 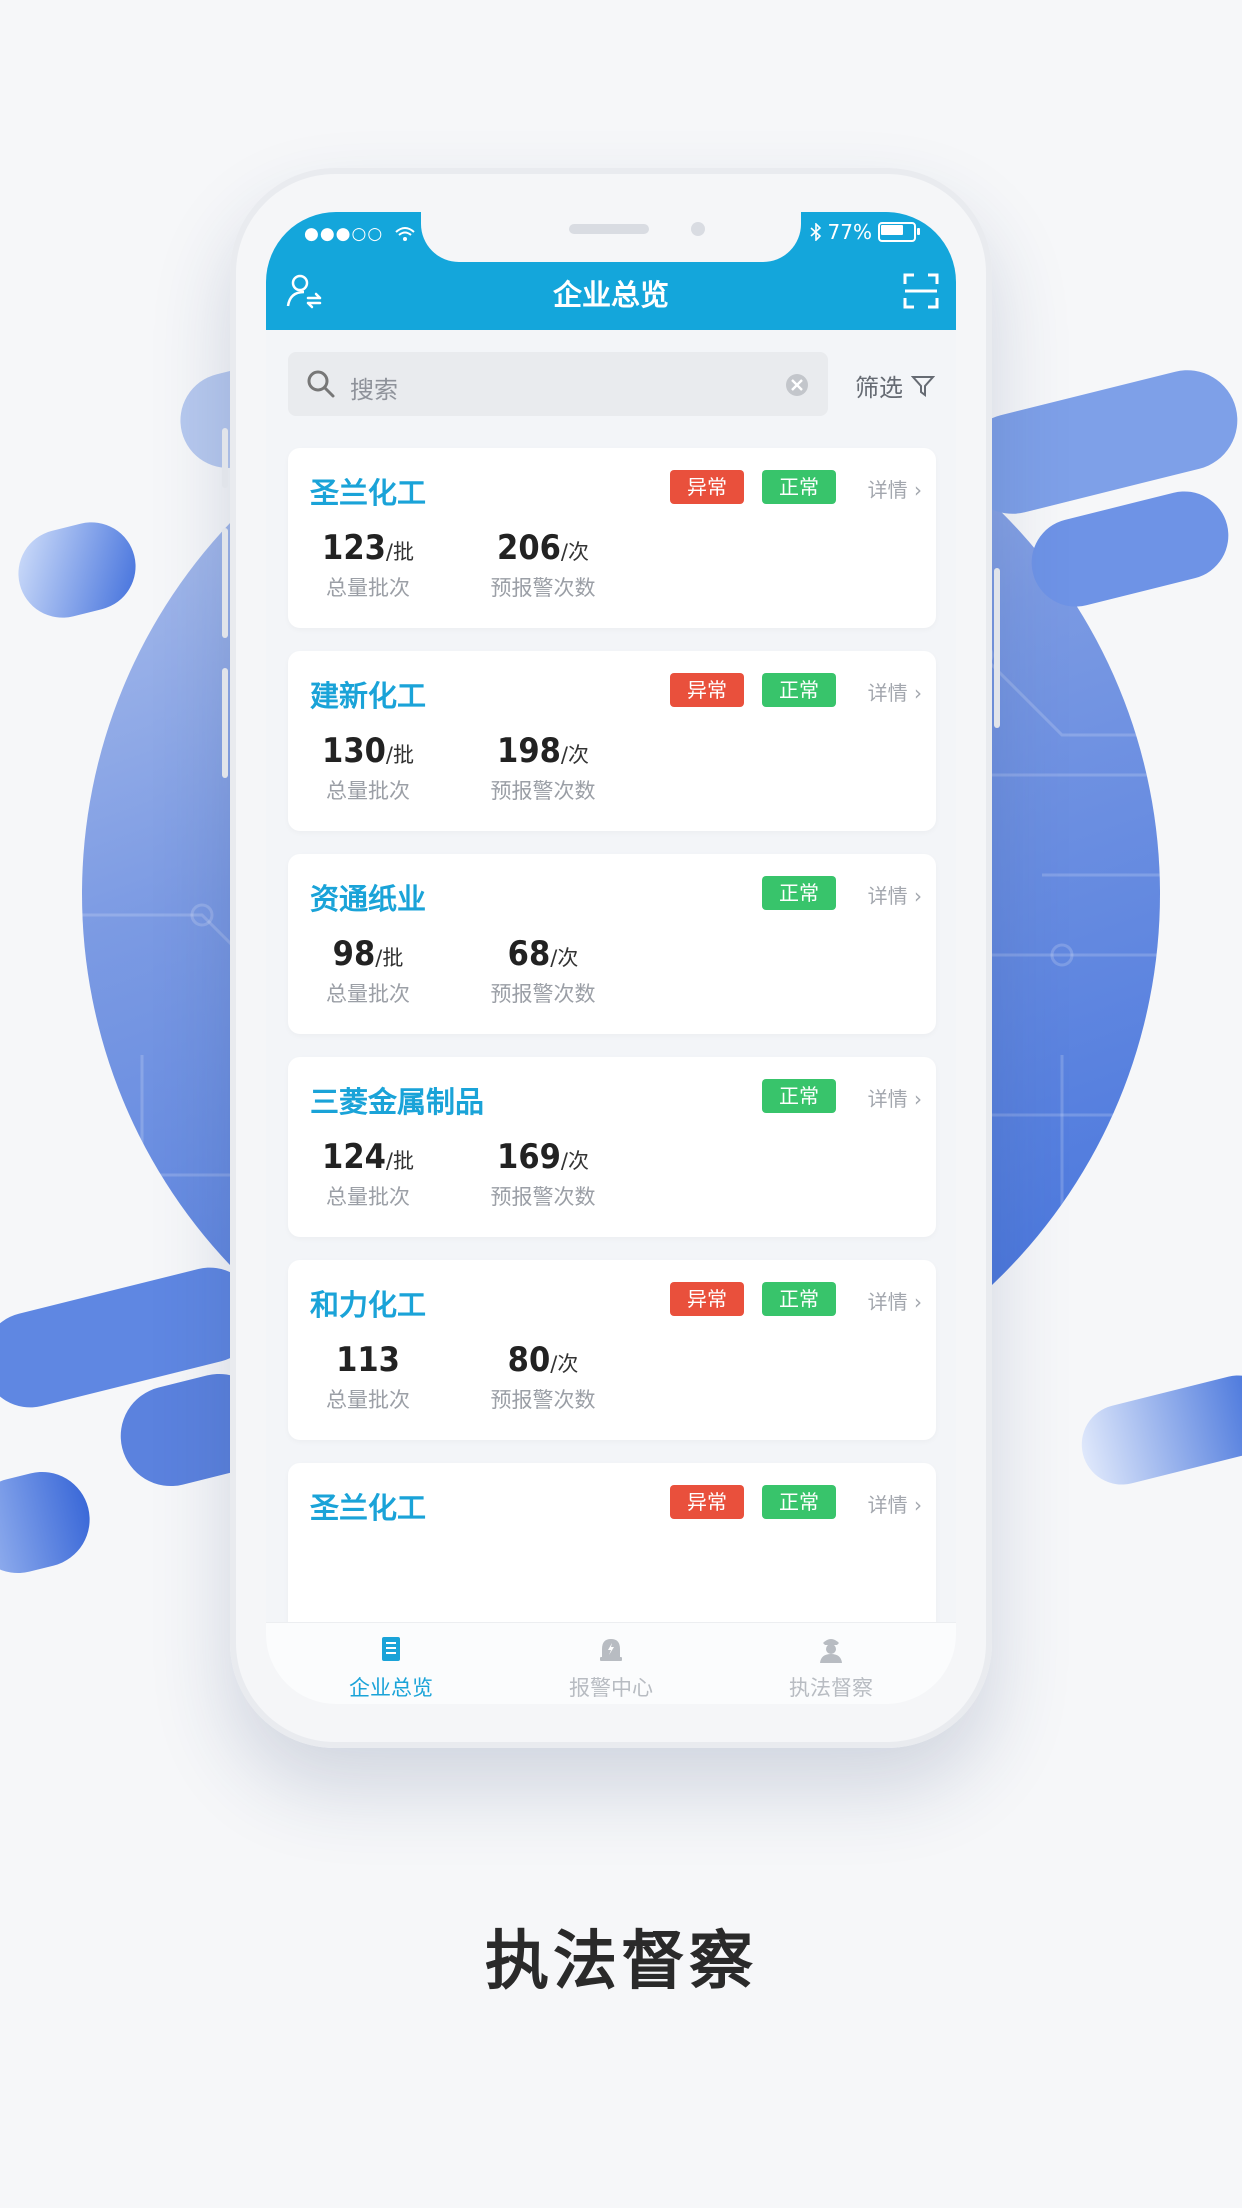 What do you see at coordinates (611, 1668) in the screenshot?
I see `tab-alarm-center: 报警中心` at bounding box center [611, 1668].